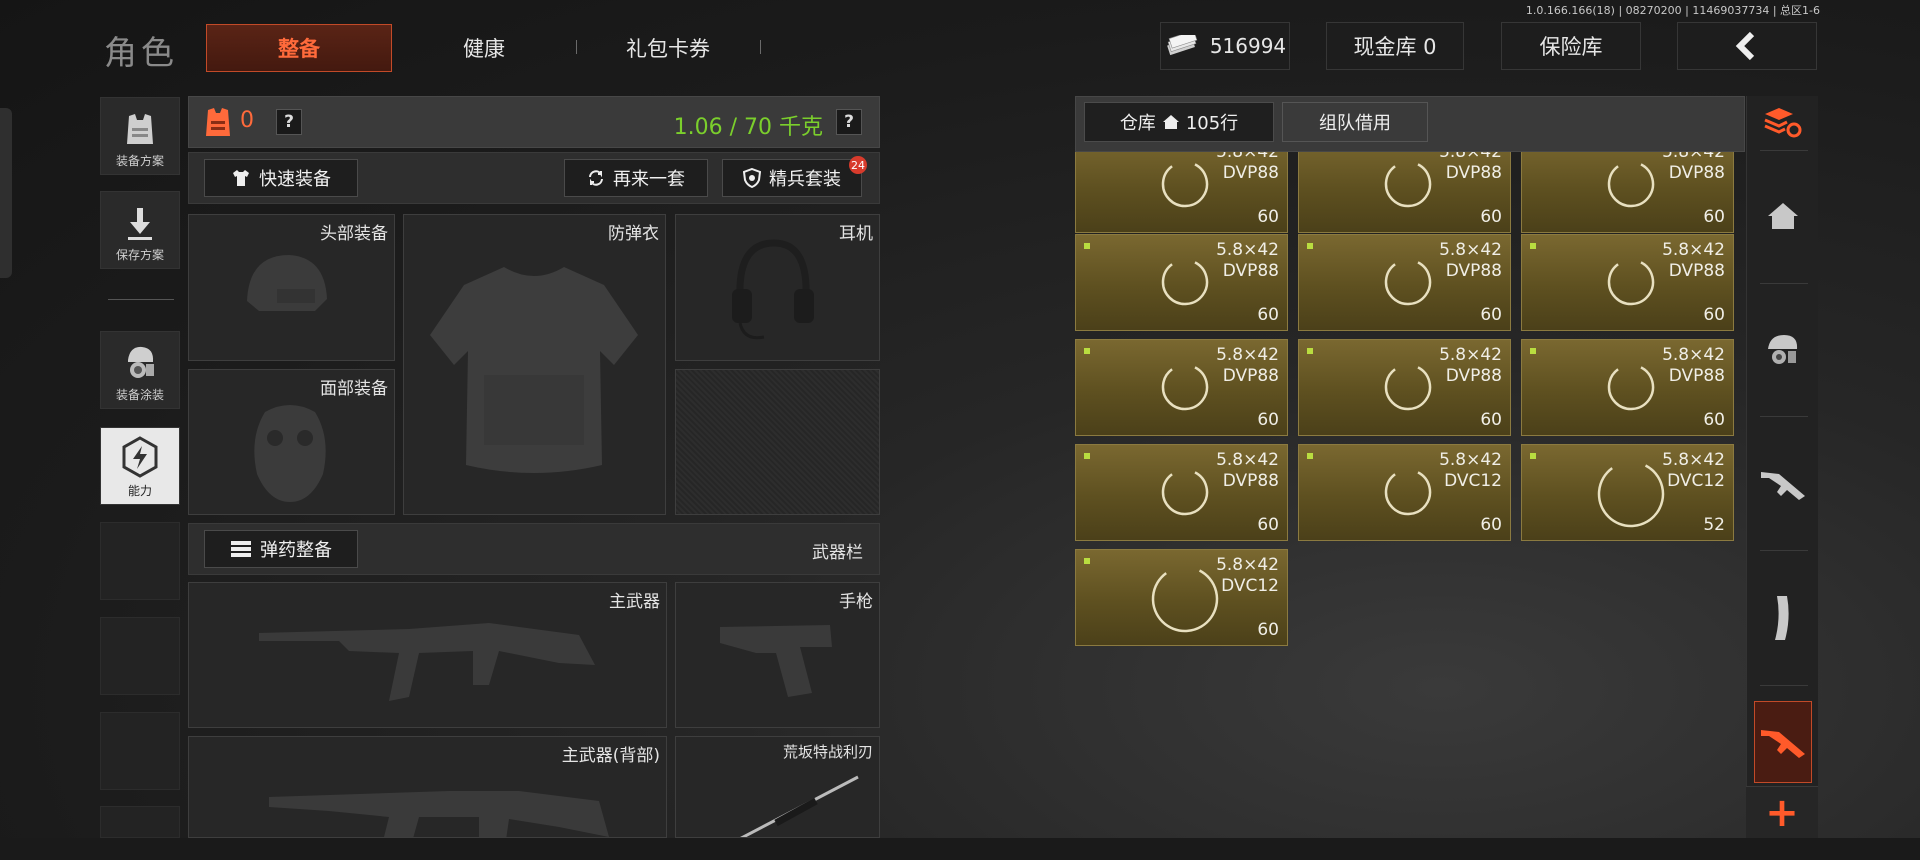 This screenshot has width=1920, height=860. What do you see at coordinates (534, 364) in the screenshot?
I see `body-armor-slot: 防弹衣` at bounding box center [534, 364].